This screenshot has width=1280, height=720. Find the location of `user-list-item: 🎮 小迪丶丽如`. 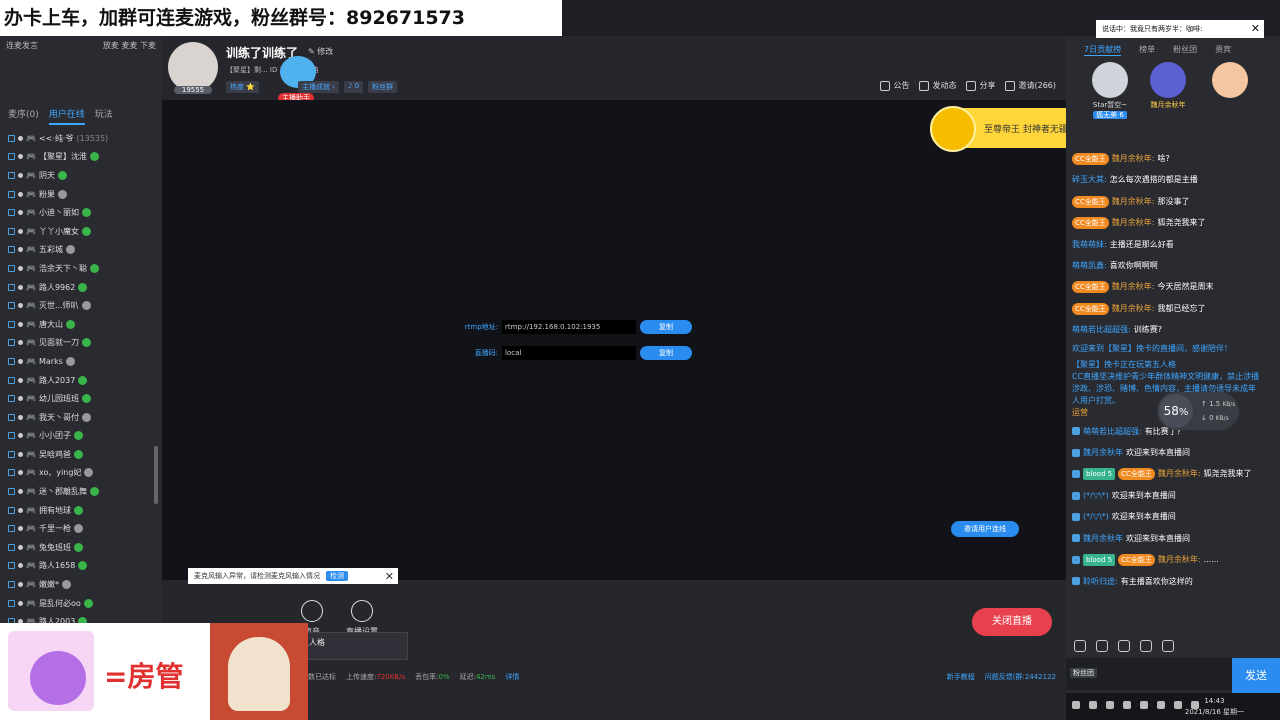

user-list-item: 🎮 小迪丶丽如 is located at coordinates (81, 212).